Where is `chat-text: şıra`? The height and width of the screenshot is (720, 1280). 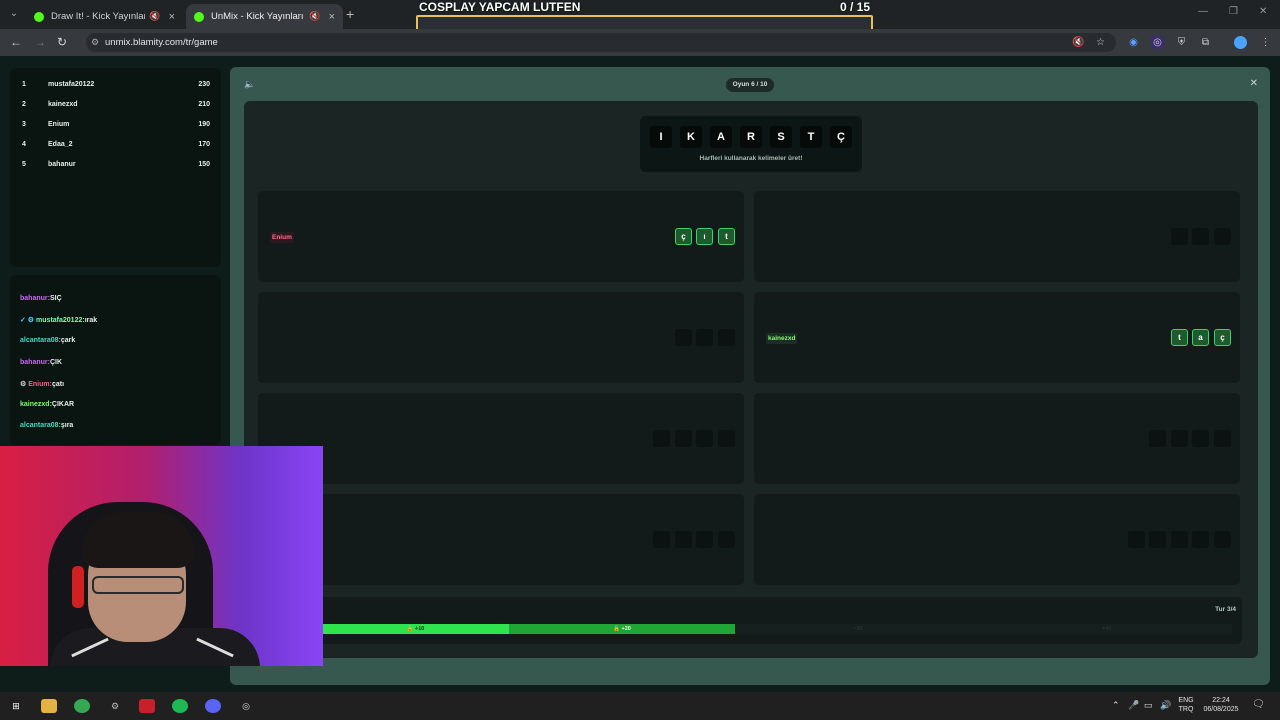 chat-text: şıra is located at coordinates (67, 425).